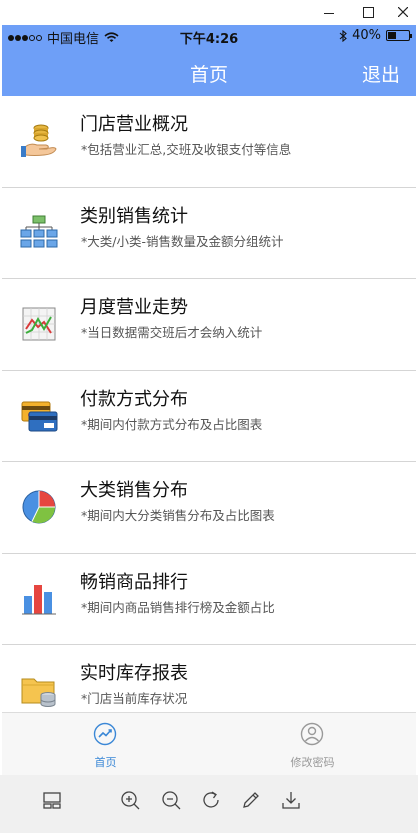 The width and height of the screenshot is (418, 833). Describe the element at coordinates (134, 490) in the screenshot. I see `menu-item-title: 大类销售分布` at that location.